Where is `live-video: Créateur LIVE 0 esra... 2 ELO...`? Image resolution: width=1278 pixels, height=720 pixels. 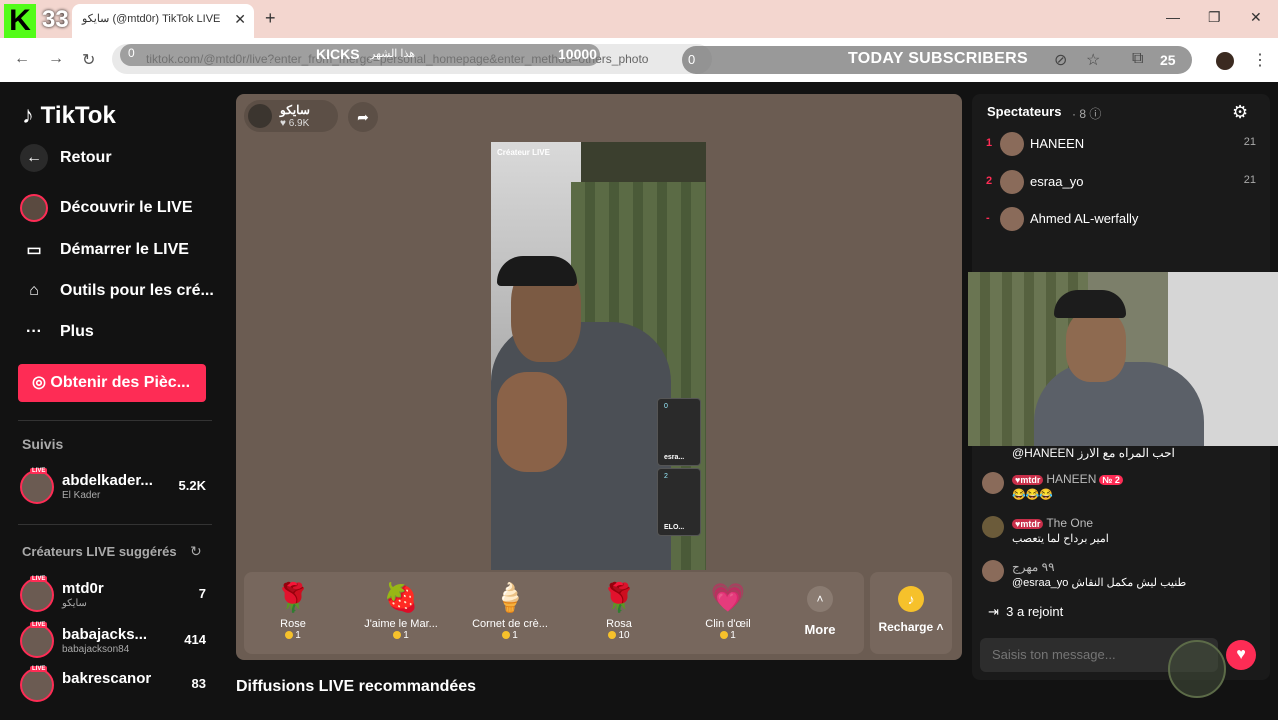 live-video: Créateur LIVE 0 esra... 2 ELO... is located at coordinates (598, 356).